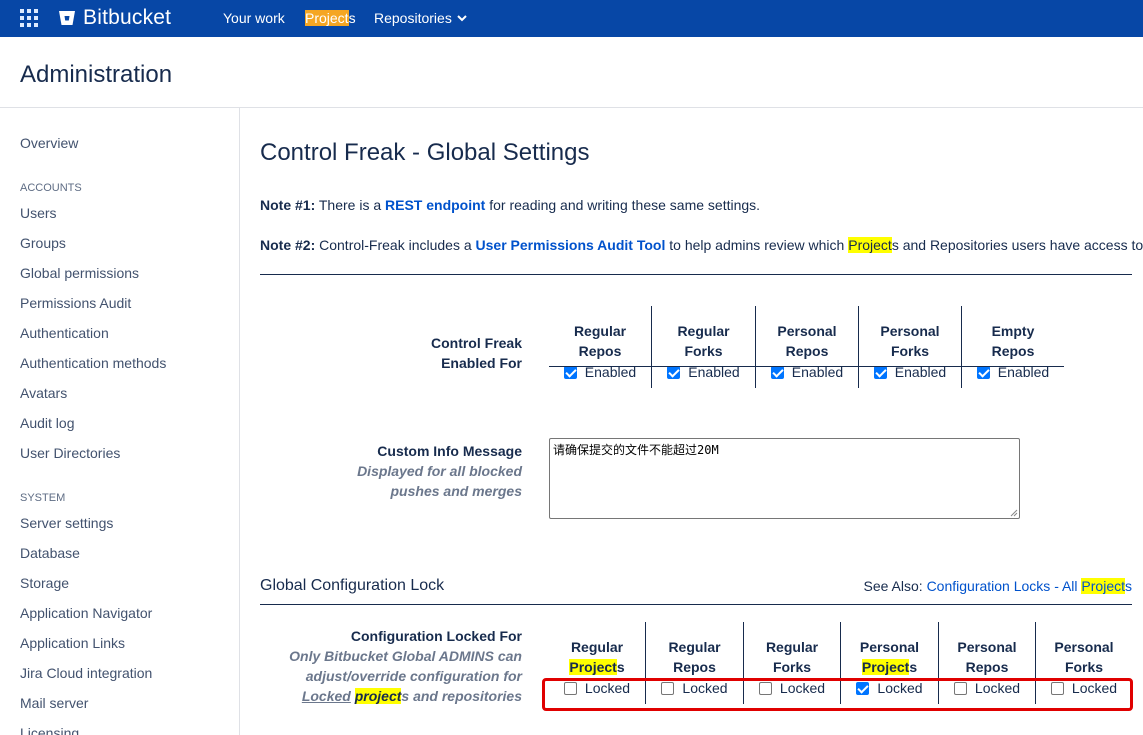 Image resolution: width=1143 pixels, height=735 pixels. I want to click on sidebar-item-audit-log: Audit log, so click(47, 423).